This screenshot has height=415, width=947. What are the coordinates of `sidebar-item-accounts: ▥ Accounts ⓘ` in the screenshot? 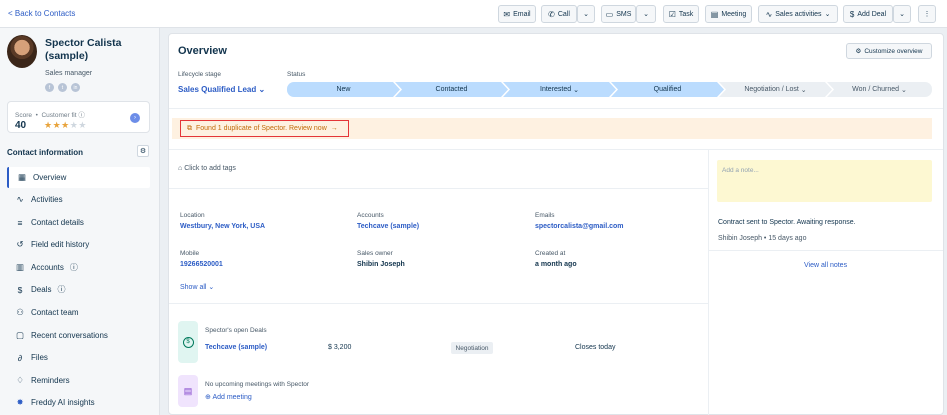 It's located at (78, 267).